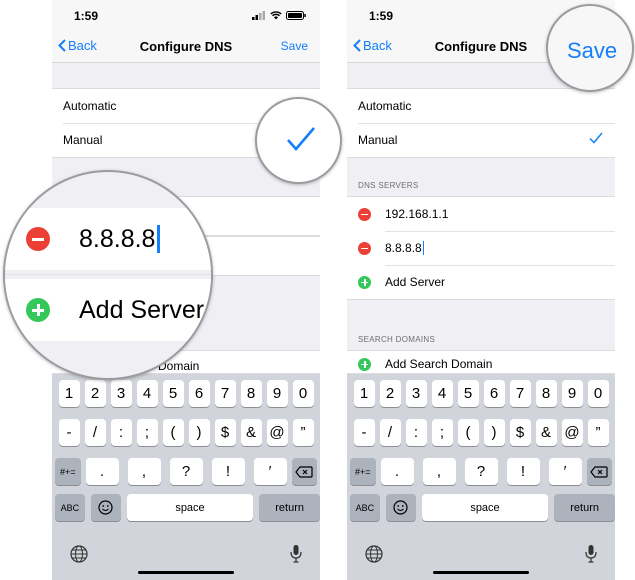 This screenshot has width=635, height=580. What do you see at coordinates (439, 364) in the screenshot?
I see `add-search-domain-label: Add Search Domain` at bounding box center [439, 364].